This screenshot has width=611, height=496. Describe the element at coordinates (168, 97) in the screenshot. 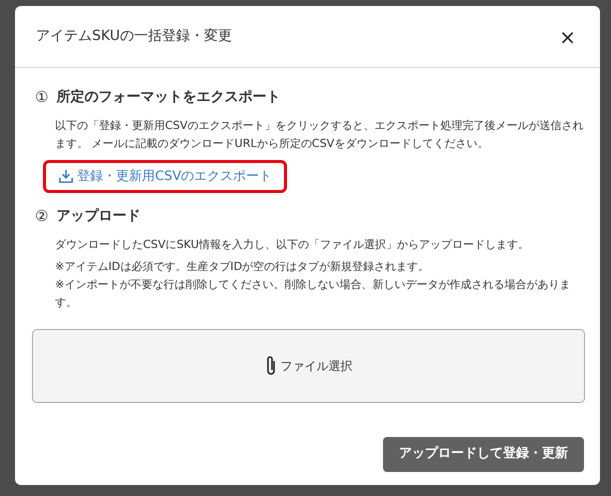

I see `section-heading: 所定のフォーマットをエクスポート` at that location.